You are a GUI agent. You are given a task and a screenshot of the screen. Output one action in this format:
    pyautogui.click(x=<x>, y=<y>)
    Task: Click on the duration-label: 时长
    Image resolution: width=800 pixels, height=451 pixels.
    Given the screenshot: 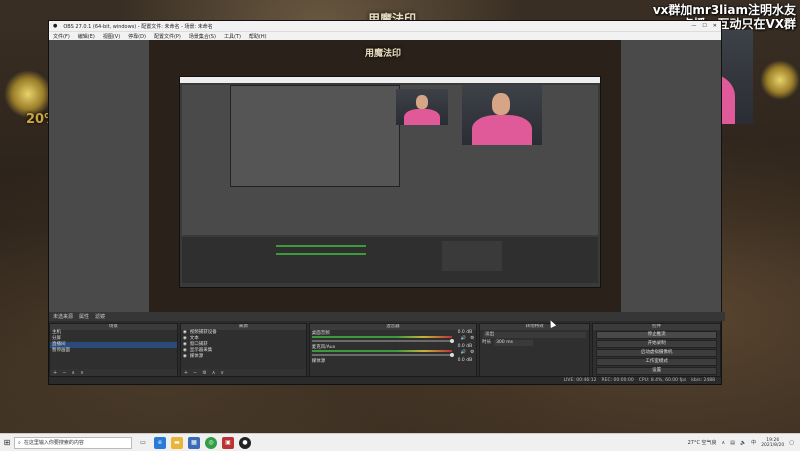 What is the action you would take?
    pyautogui.click(x=487, y=342)
    